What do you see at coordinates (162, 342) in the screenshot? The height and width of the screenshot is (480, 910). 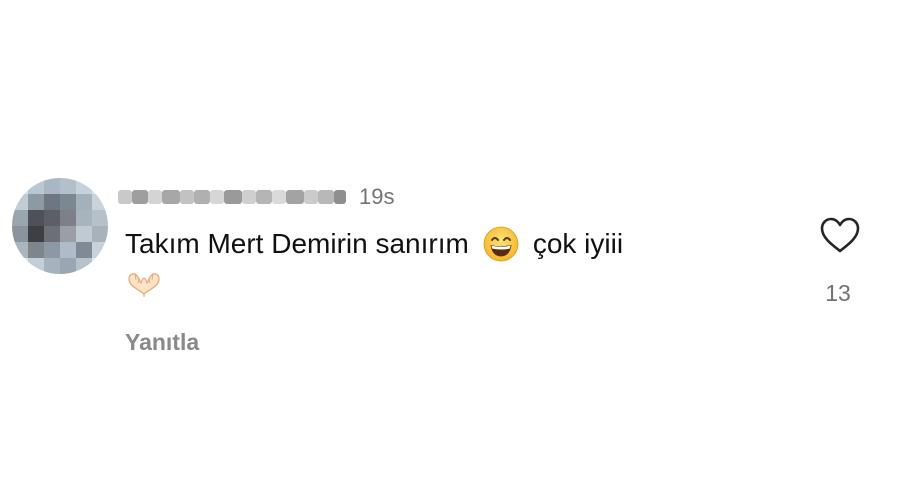 I see `reply-button: Yanıtla` at bounding box center [162, 342].